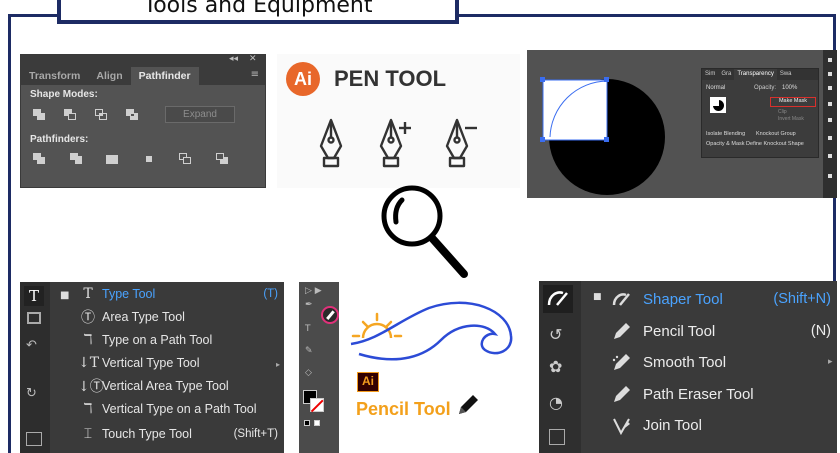 This screenshot has width=840, height=453. I want to click on toolbar-column: T ↶ ↻, so click(35, 367).